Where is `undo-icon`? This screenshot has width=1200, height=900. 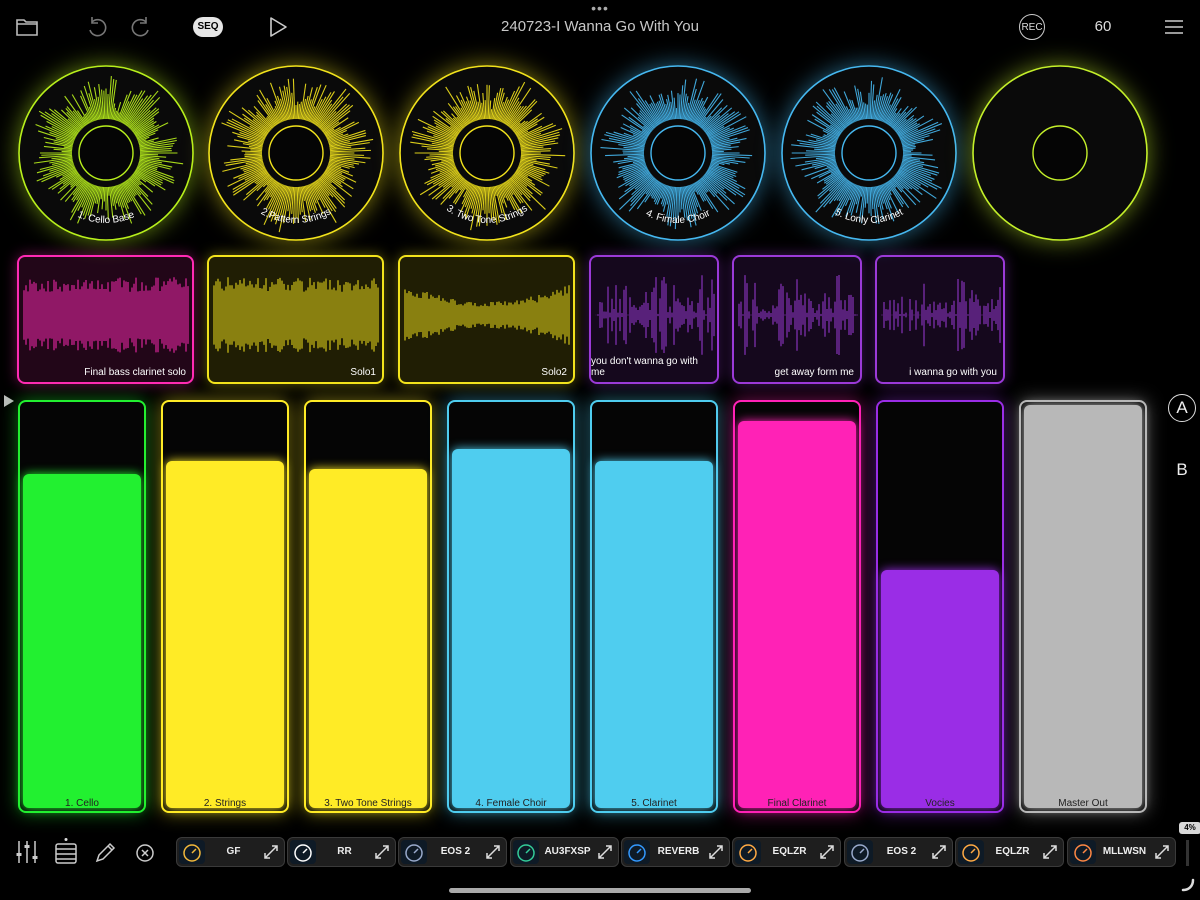
undo-icon is located at coordinates (97, 27).